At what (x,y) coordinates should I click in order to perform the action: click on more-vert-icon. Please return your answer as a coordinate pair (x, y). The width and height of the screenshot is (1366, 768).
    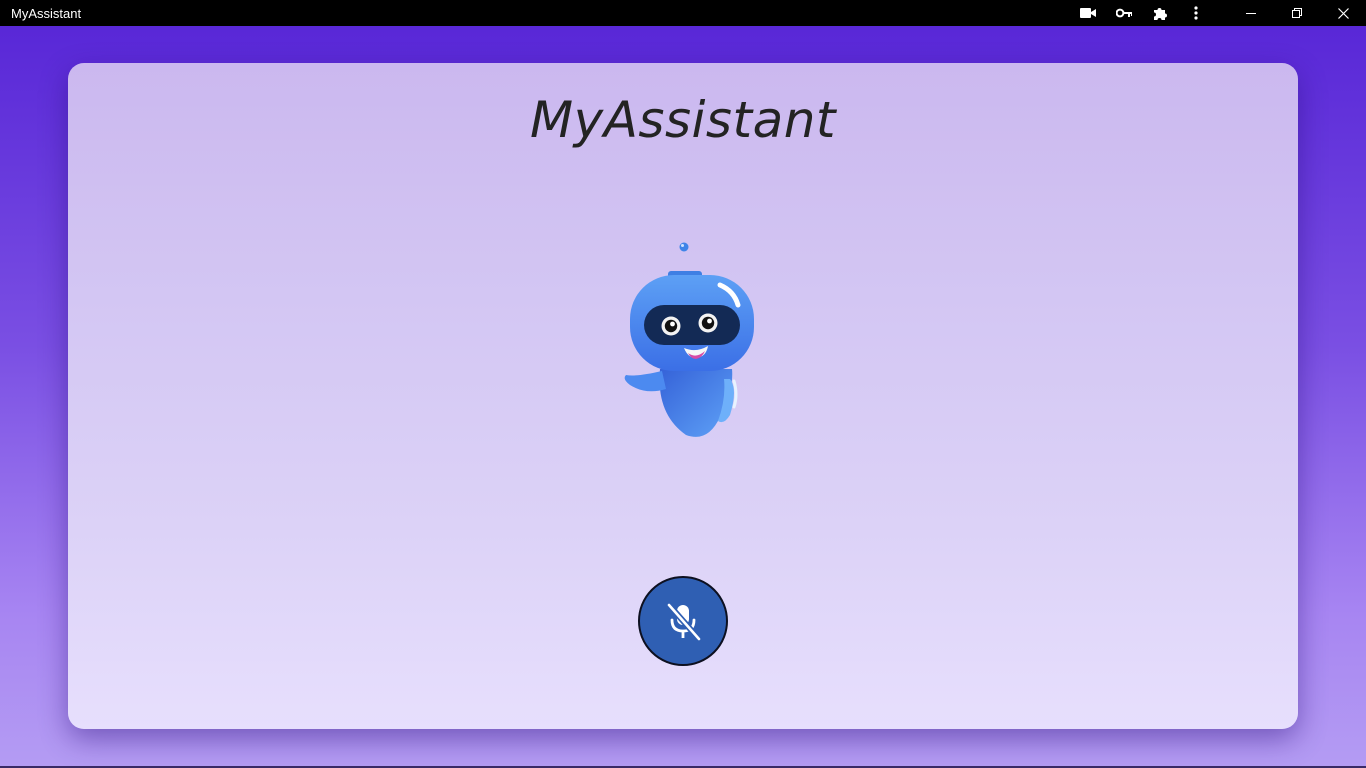
    Looking at the image, I should click on (1196, 13).